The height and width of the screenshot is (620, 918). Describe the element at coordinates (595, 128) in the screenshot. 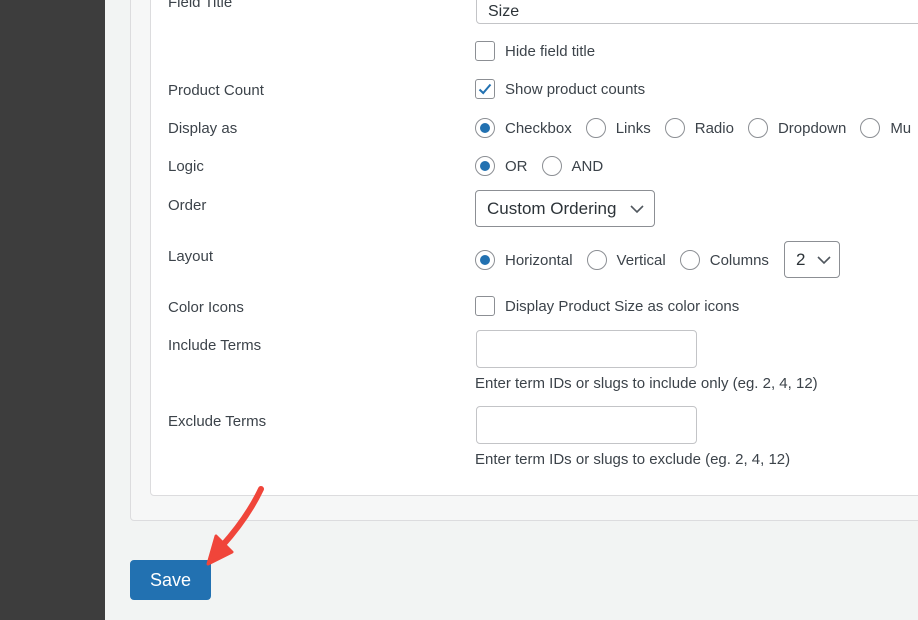

I see `display-as-radio-links` at that location.